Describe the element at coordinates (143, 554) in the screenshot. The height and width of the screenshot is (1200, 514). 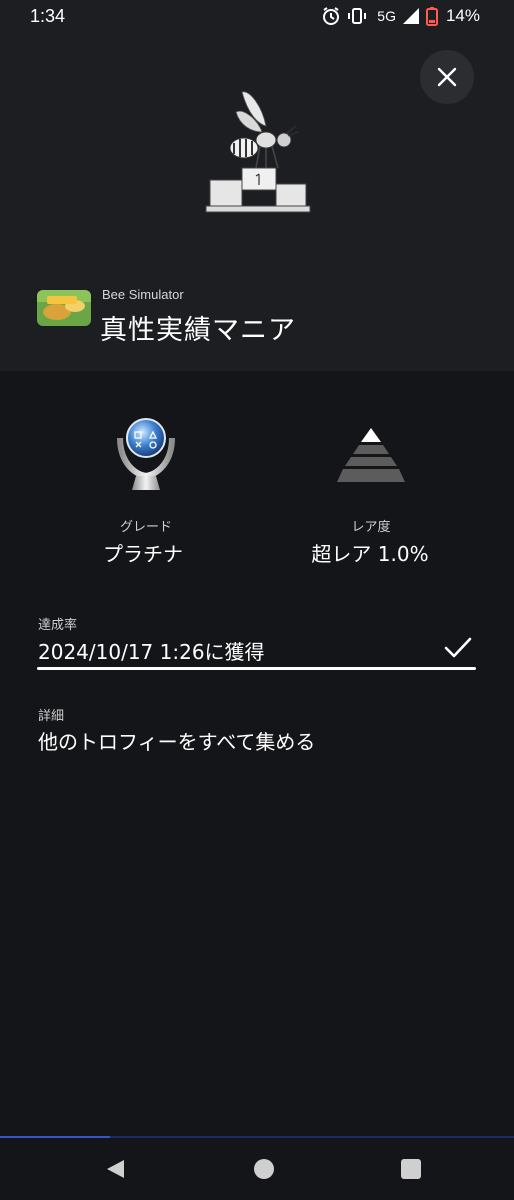
I see `grade-value: プラチナ` at that location.